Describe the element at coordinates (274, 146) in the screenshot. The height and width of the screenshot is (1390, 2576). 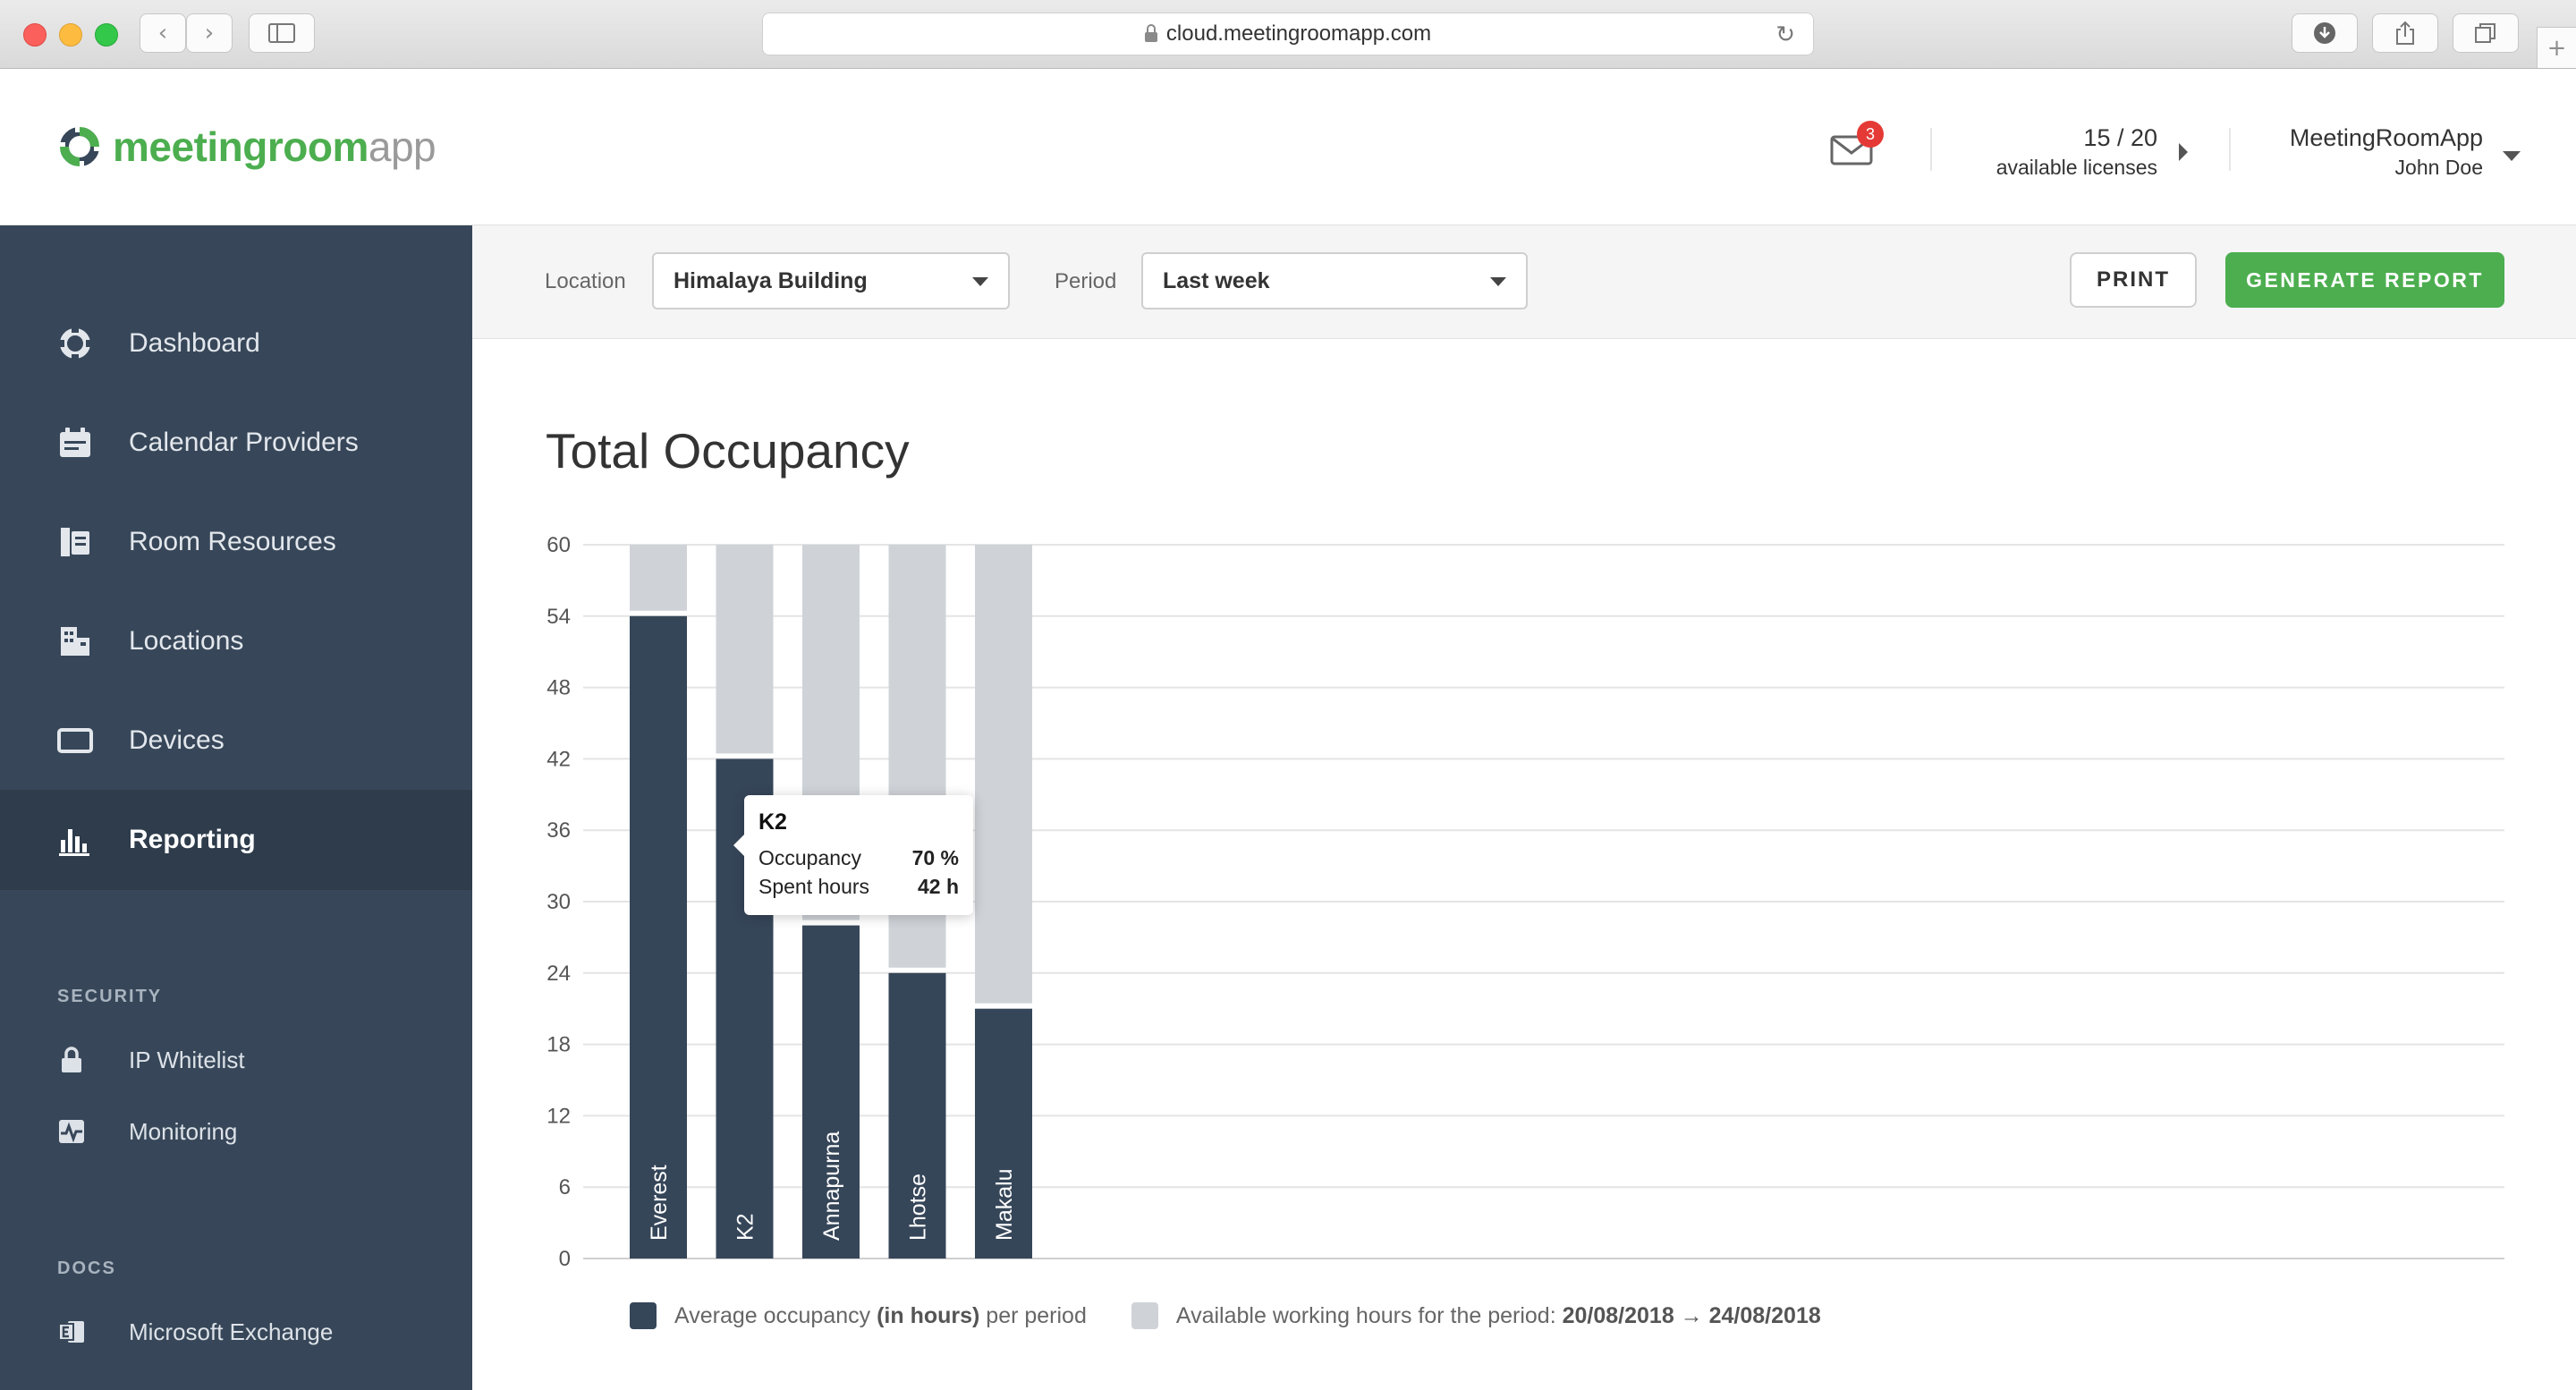
I see `logo-text: meetingroomapp` at that location.